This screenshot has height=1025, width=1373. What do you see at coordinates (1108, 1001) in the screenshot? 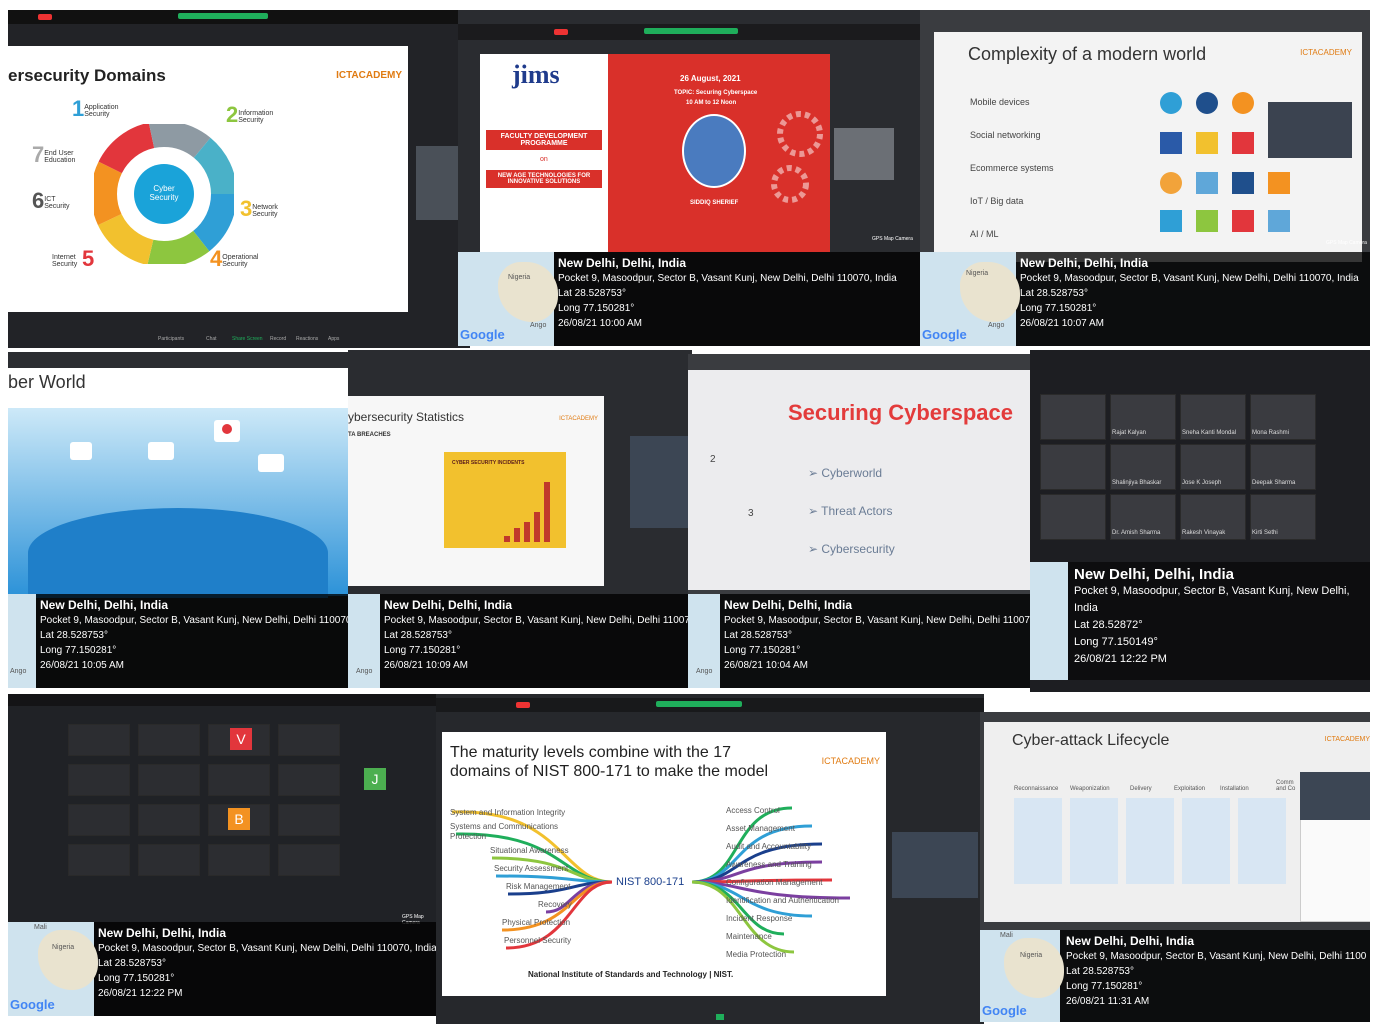
I see `gps-date: 26/08/21 11:31 AM` at bounding box center [1108, 1001].